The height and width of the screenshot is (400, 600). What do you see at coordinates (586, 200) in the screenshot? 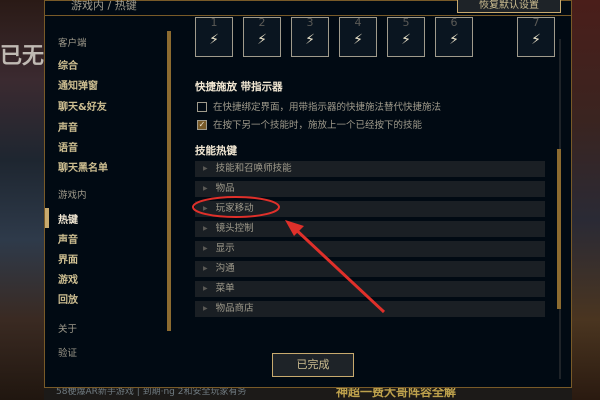
I see `background-right-art` at bounding box center [586, 200].